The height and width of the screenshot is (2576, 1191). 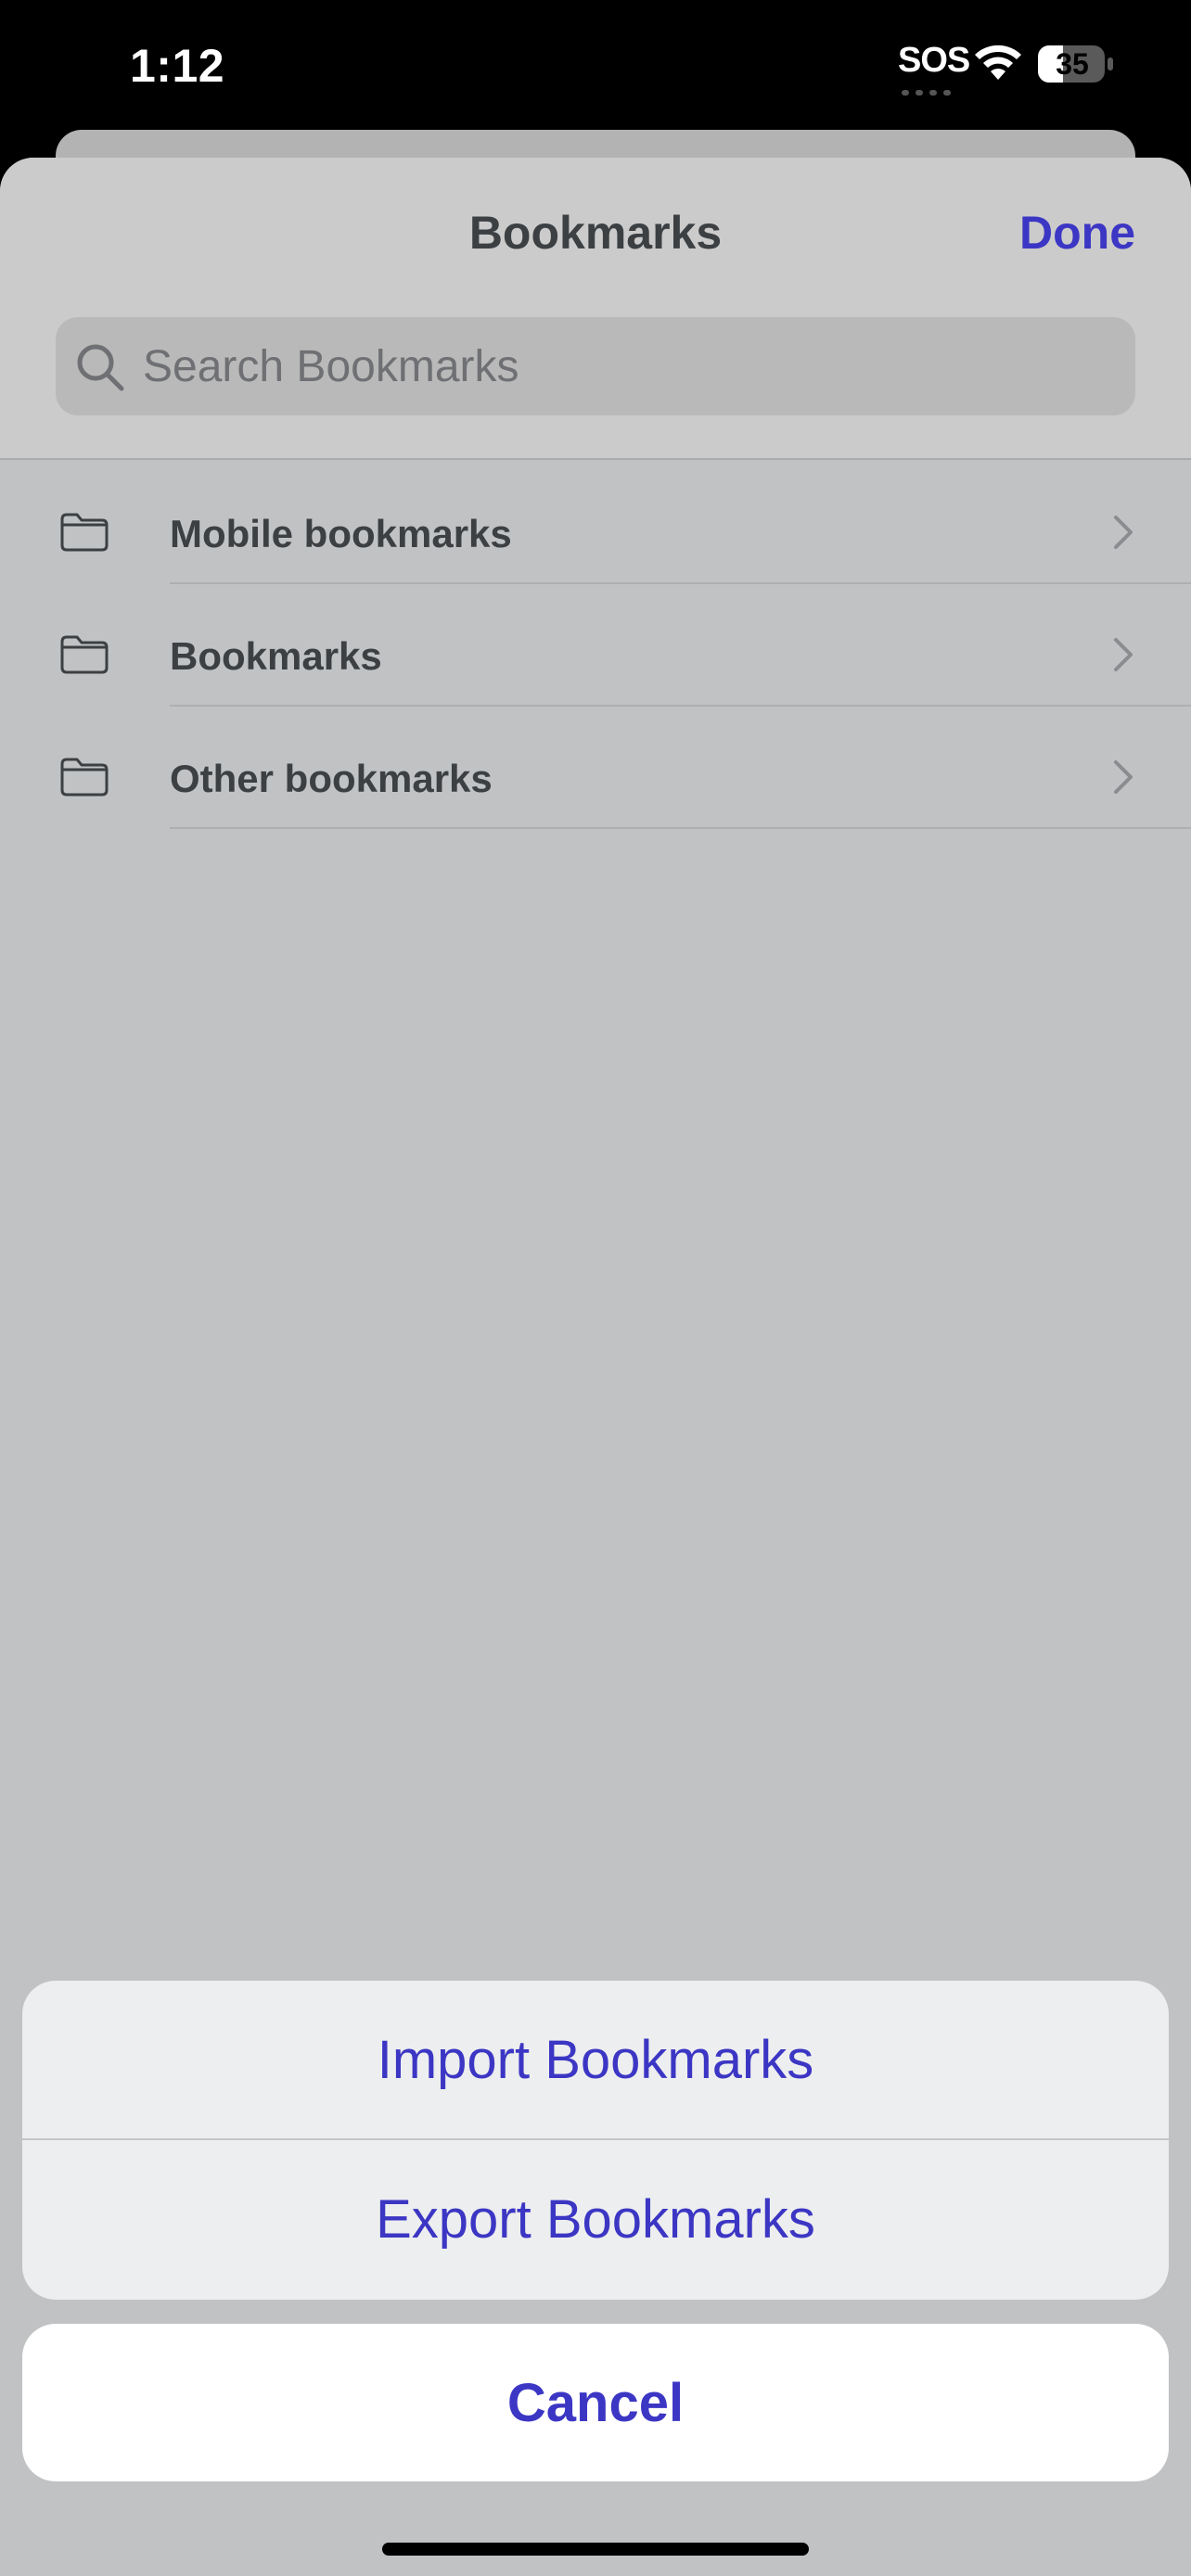 What do you see at coordinates (595, 523) in the screenshot?
I see `folder-row-mobile-bookmarks: Mobile bookmarks` at bounding box center [595, 523].